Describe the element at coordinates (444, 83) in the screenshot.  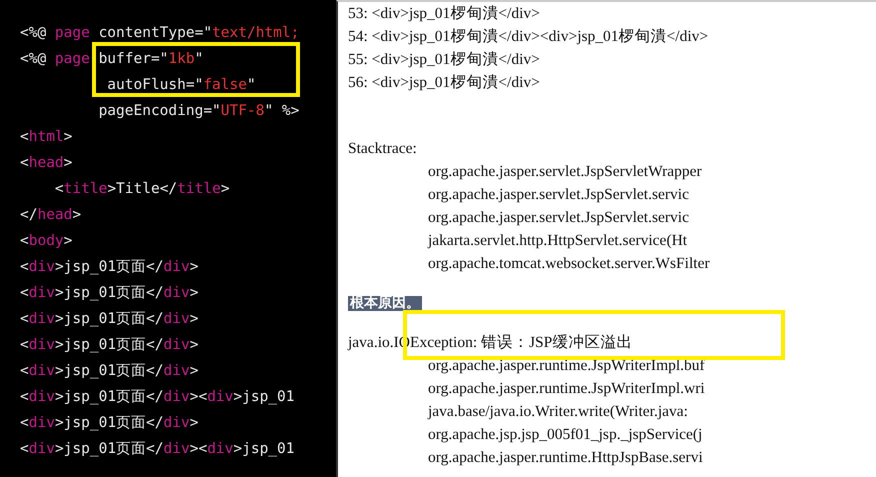
I see `source-line: 56: <div>jsp_01椤甸潰</div>` at that location.